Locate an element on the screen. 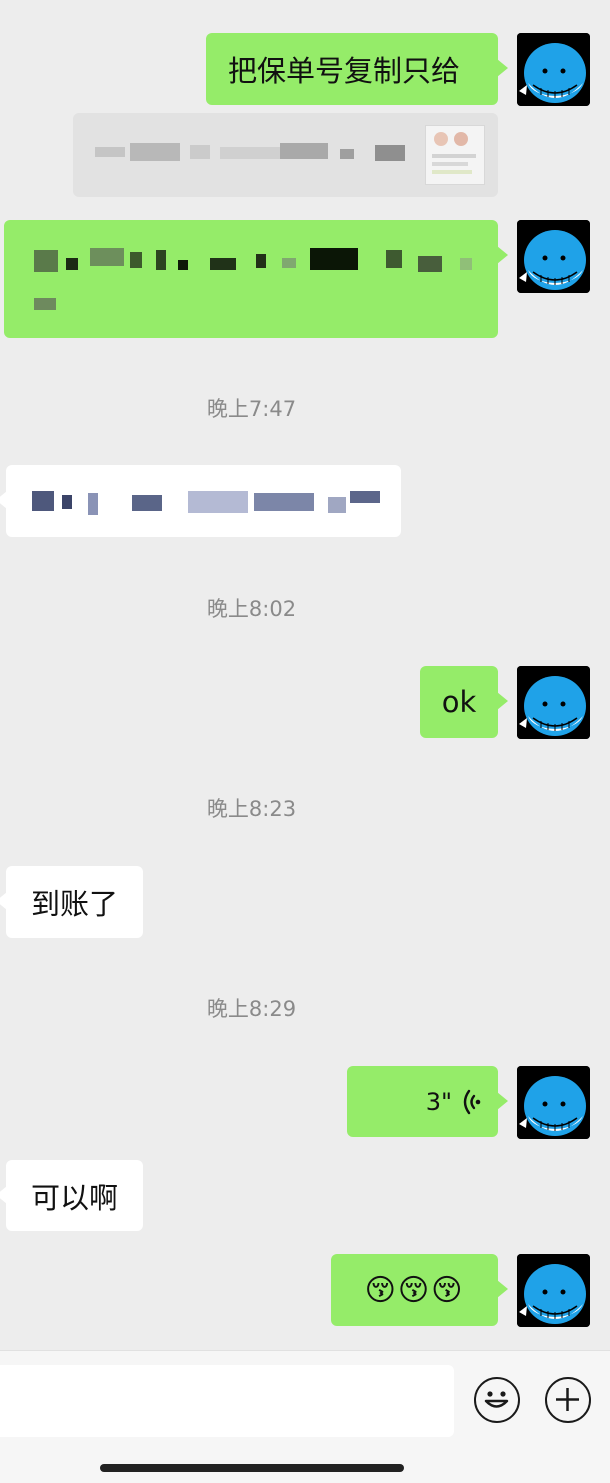 This screenshot has height=1483, width=610. message-text: 到账了 is located at coordinates (74, 904).